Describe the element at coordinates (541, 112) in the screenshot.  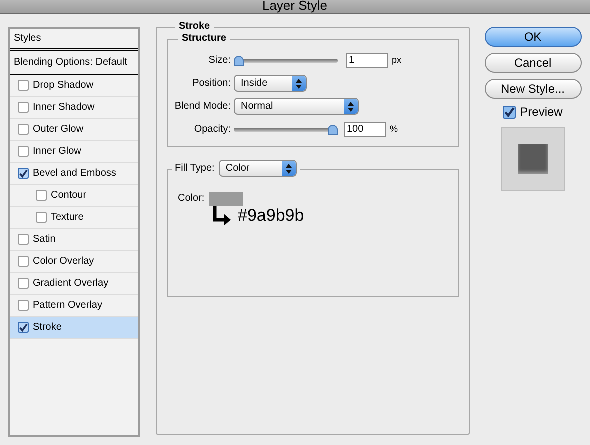
I see `preview-label: Preview` at that location.